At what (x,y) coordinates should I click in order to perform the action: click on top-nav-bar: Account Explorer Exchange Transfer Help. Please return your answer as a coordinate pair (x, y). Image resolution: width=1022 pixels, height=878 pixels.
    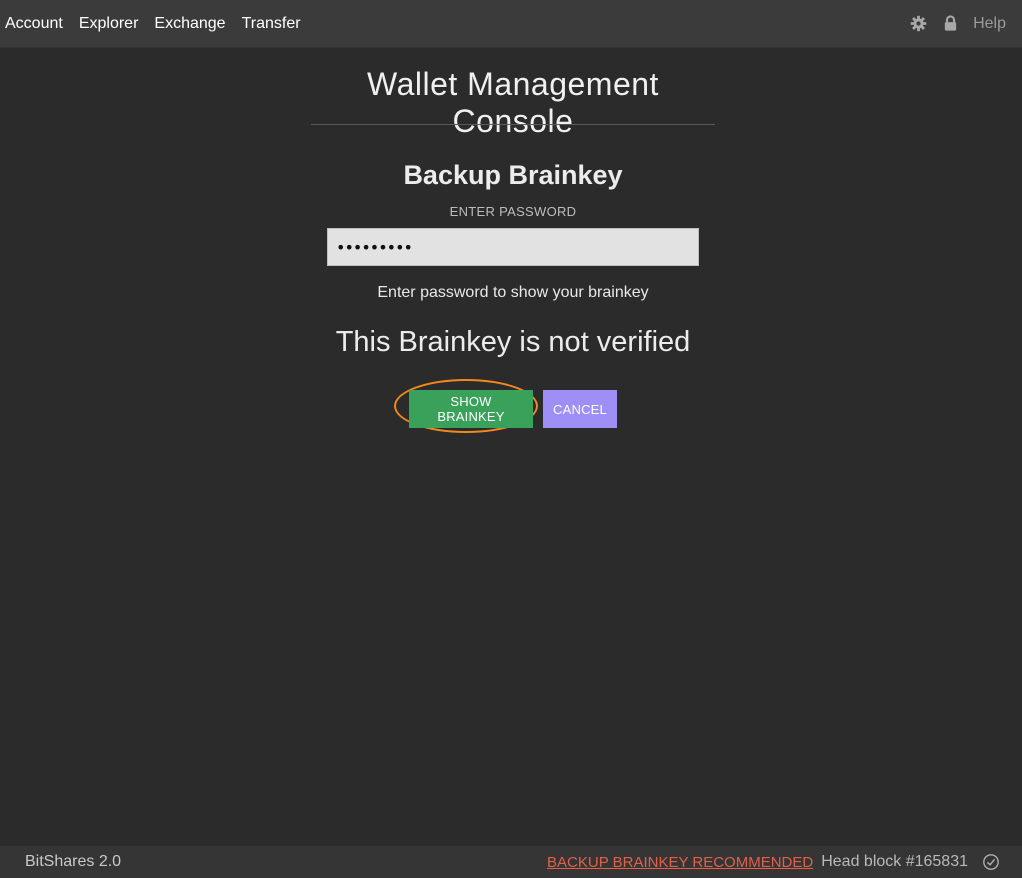
    Looking at the image, I should click on (511, 24).